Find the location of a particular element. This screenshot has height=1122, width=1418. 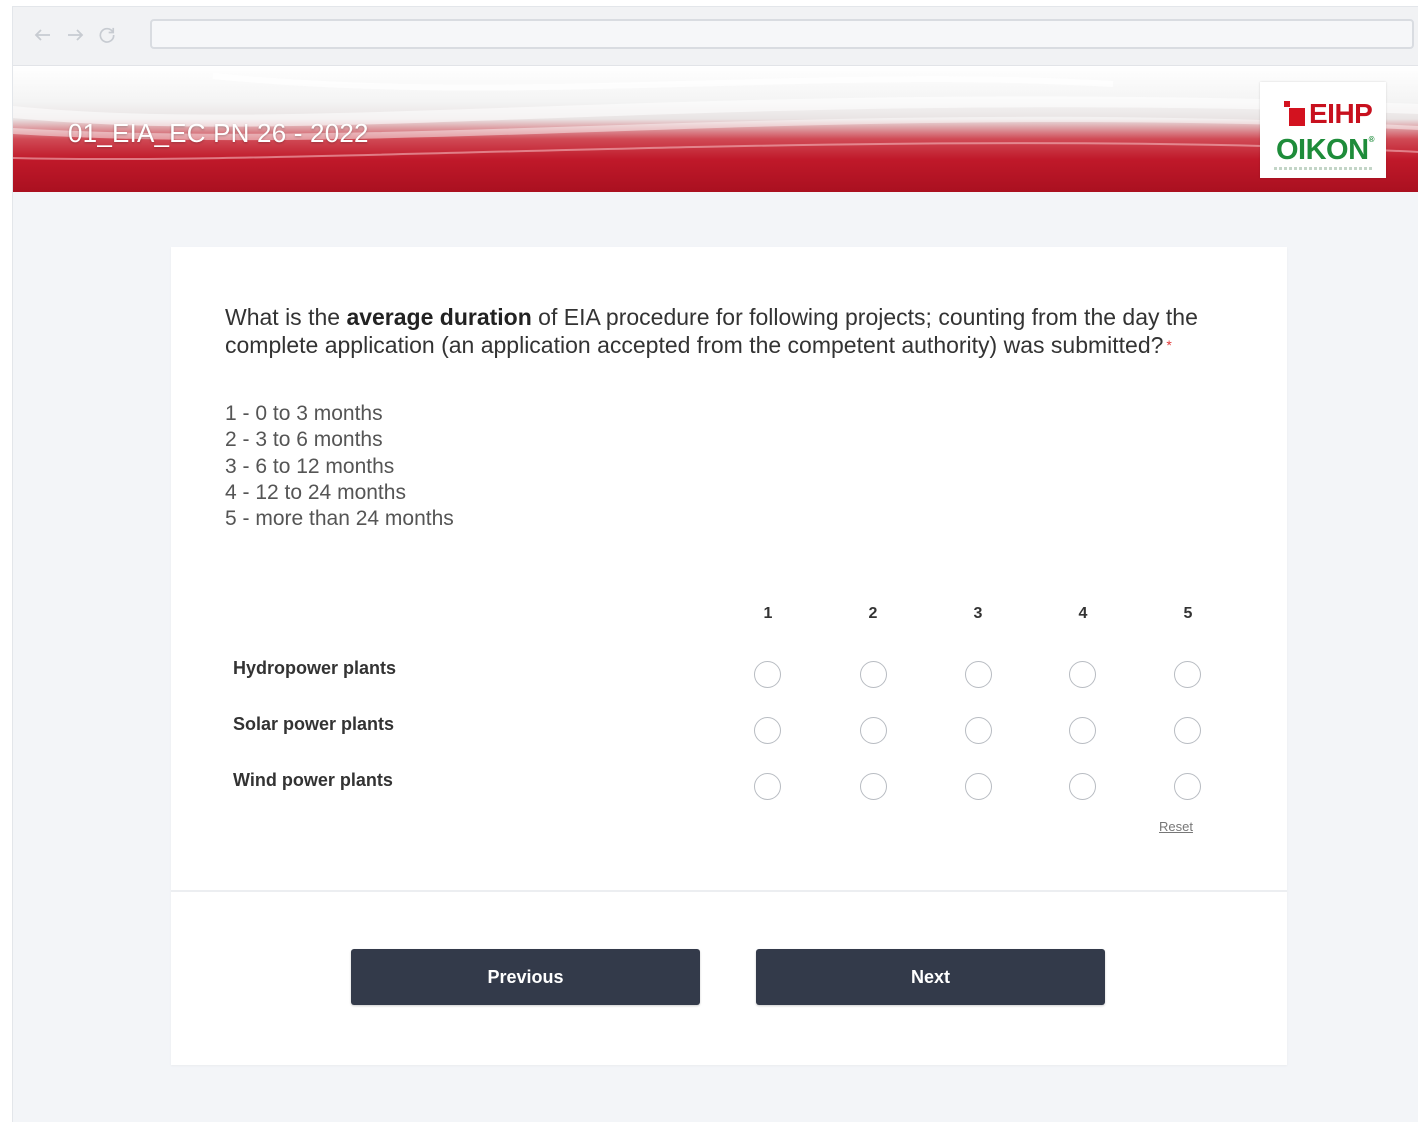

legend-item: 1 - 0 to 3 months is located at coordinates (304, 413).